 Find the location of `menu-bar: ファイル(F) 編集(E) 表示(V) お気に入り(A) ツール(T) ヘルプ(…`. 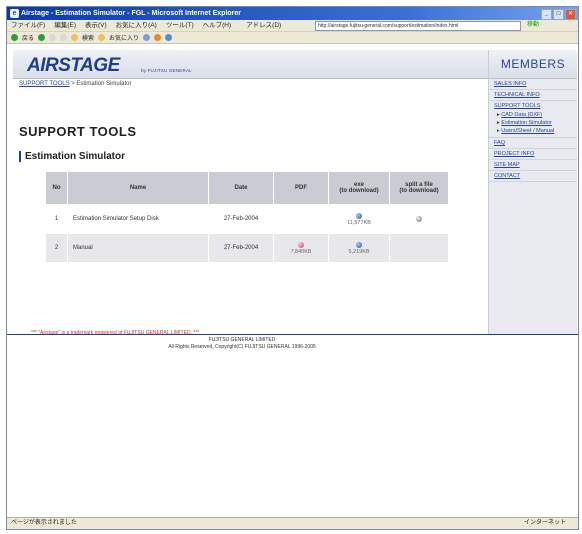

menu-bar: ファイル(F) 編集(E) 表示(V) お気に入り(A) ツール(T) ヘルプ(… is located at coordinates (292, 26).